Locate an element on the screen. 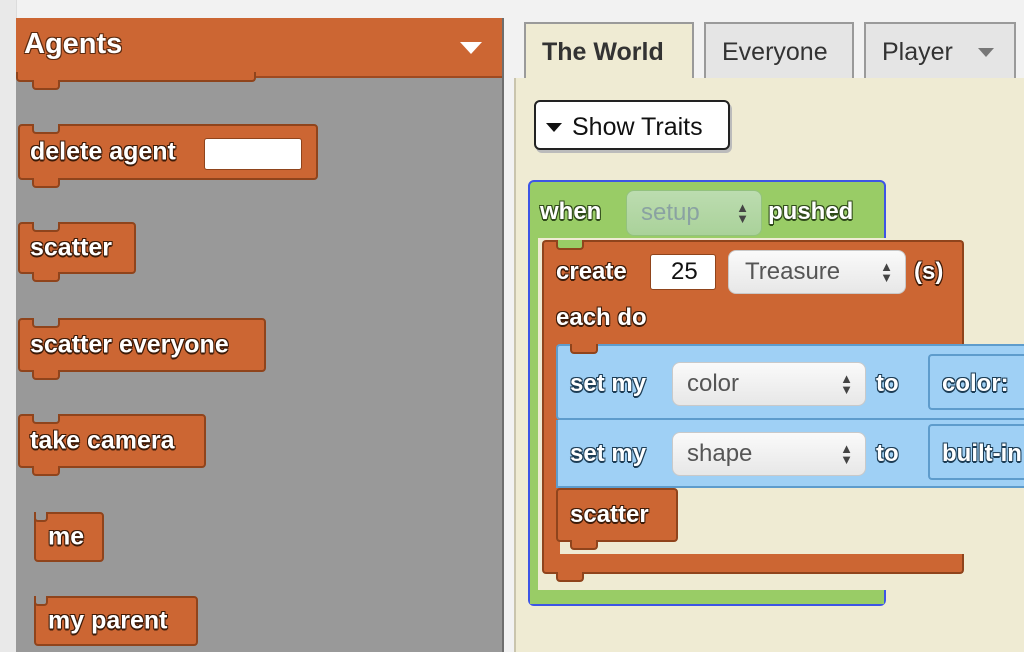 This screenshot has height=652, width=1024. palette-block-scatter: scatter is located at coordinates (77, 252).